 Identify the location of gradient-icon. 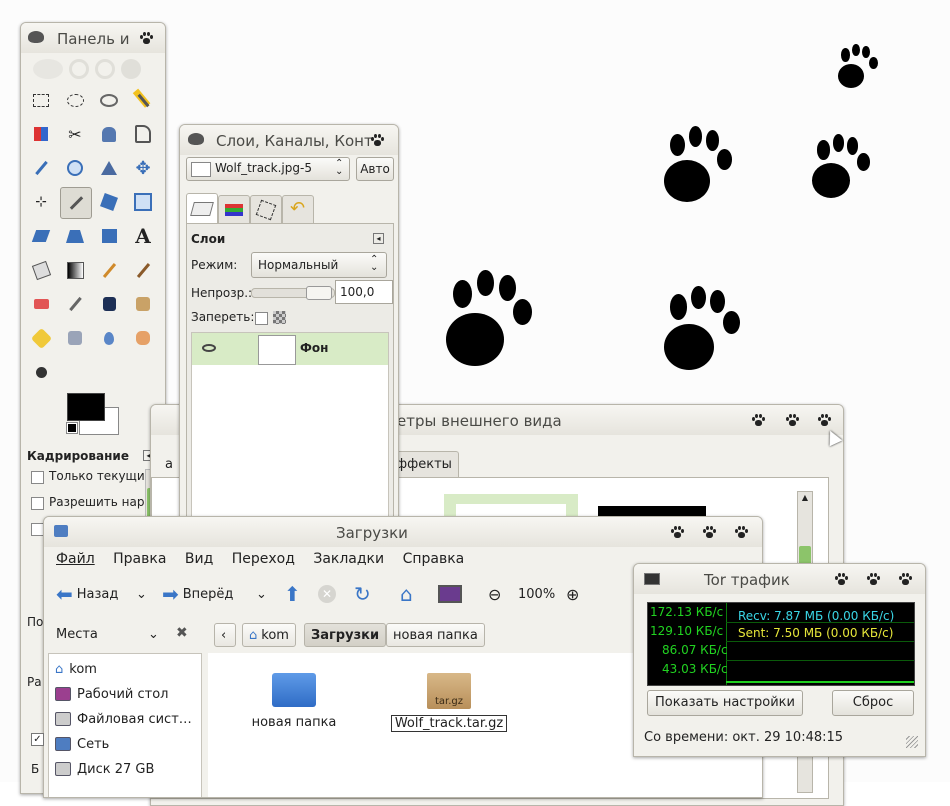
(75, 270).